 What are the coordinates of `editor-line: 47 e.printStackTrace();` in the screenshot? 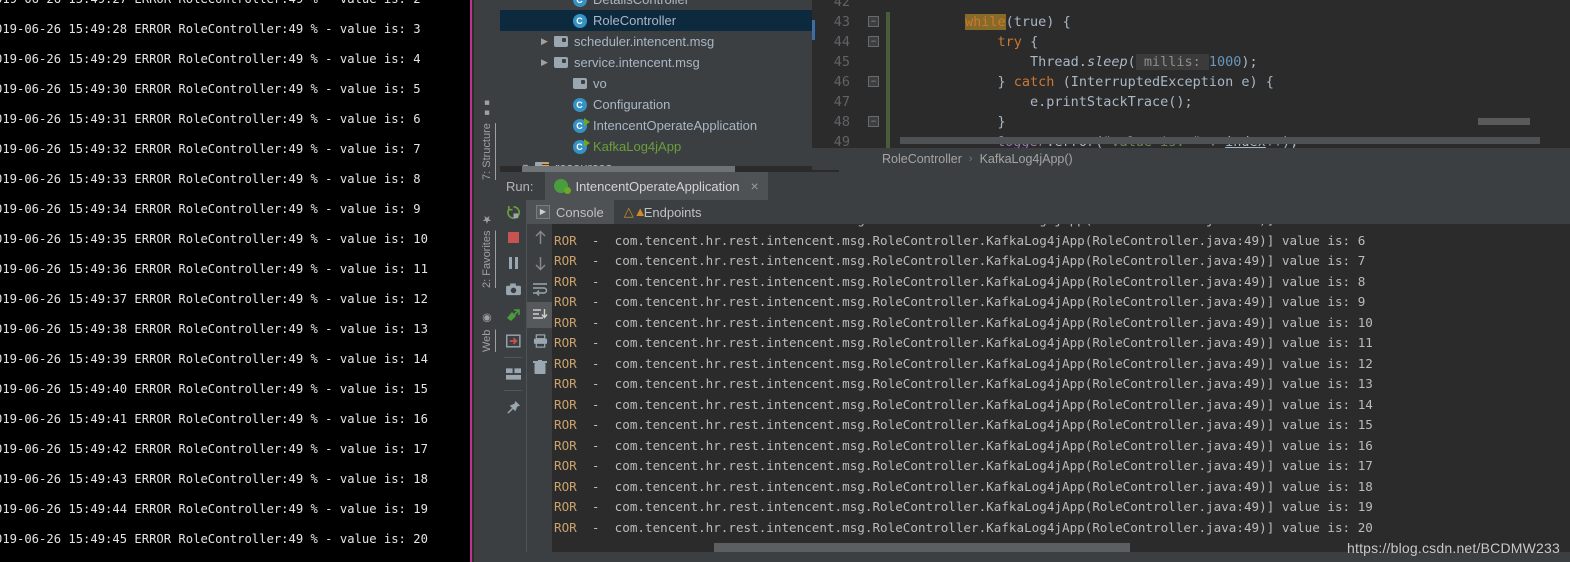 It's located at (1191, 102).